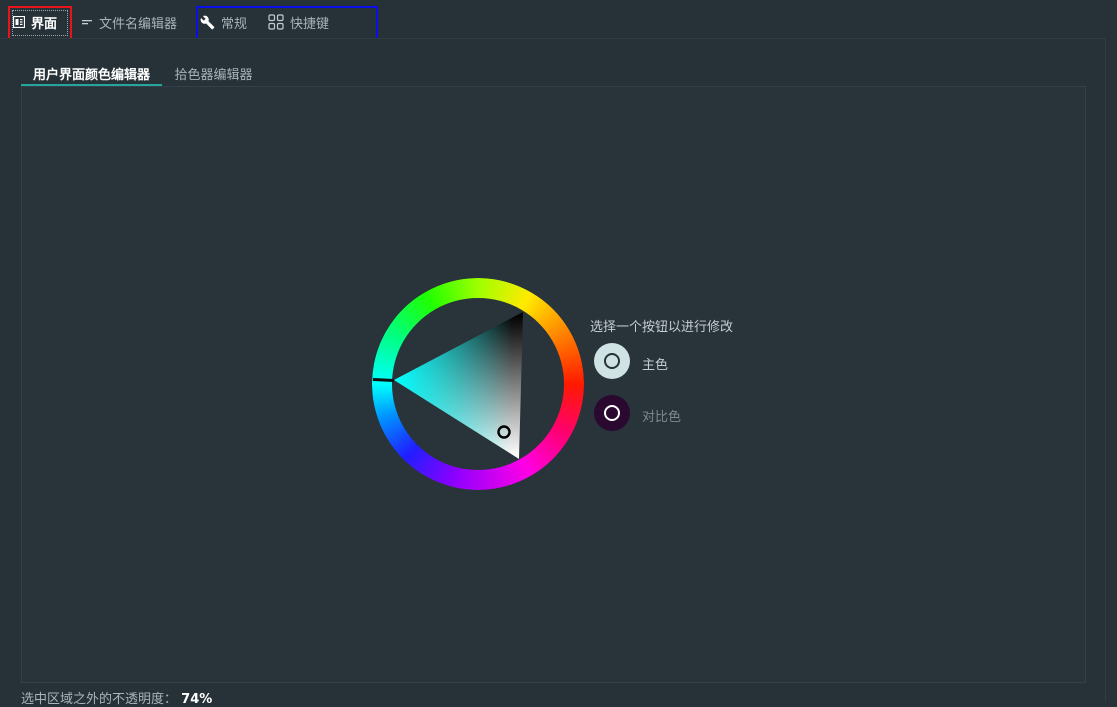 Image resolution: width=1117 pixels, height=707 pixels. I want to click on color-wheel, so click(478, 384).